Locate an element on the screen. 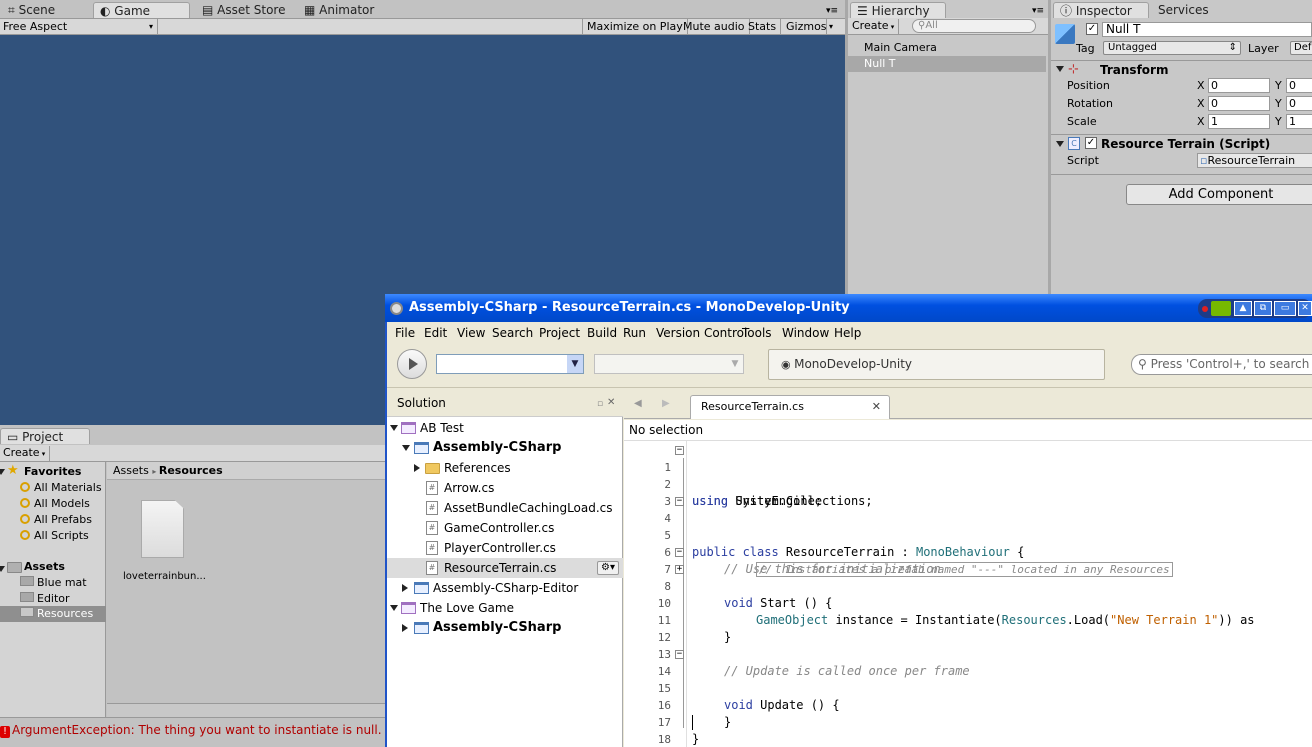  favorite-all-models: All Models is located at coordinates (55, 503).